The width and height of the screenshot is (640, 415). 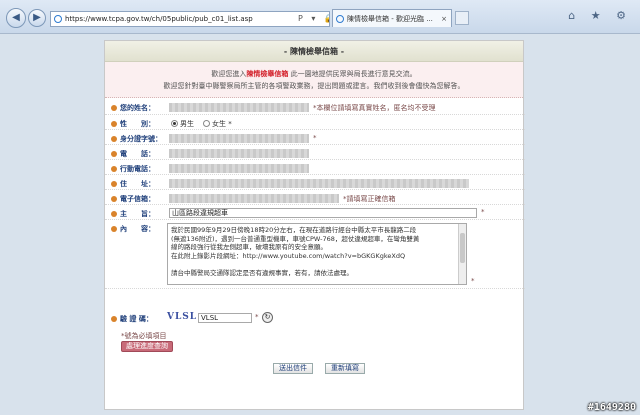 I want to click on email-label: 電子信箱：, so click(x=133, y=199).